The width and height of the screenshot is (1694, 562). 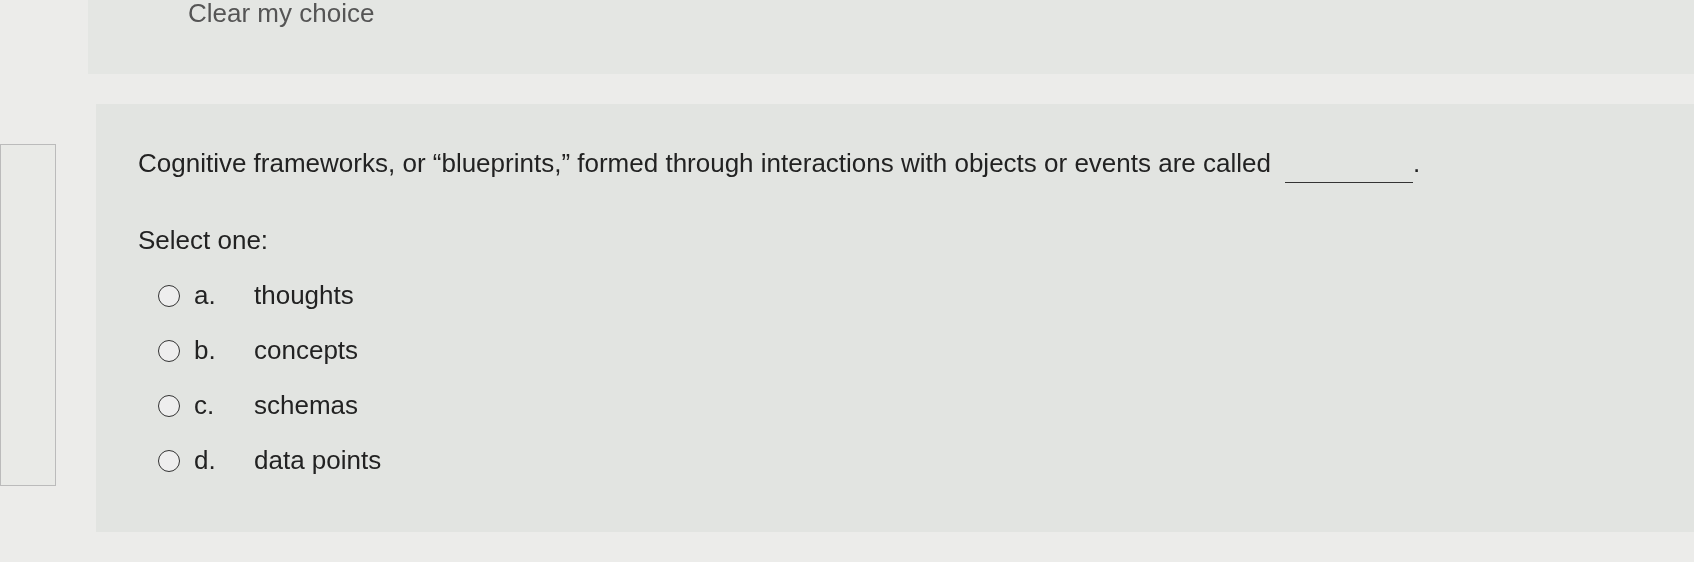 I want to click on period: ., so click(x=1416, y=163).